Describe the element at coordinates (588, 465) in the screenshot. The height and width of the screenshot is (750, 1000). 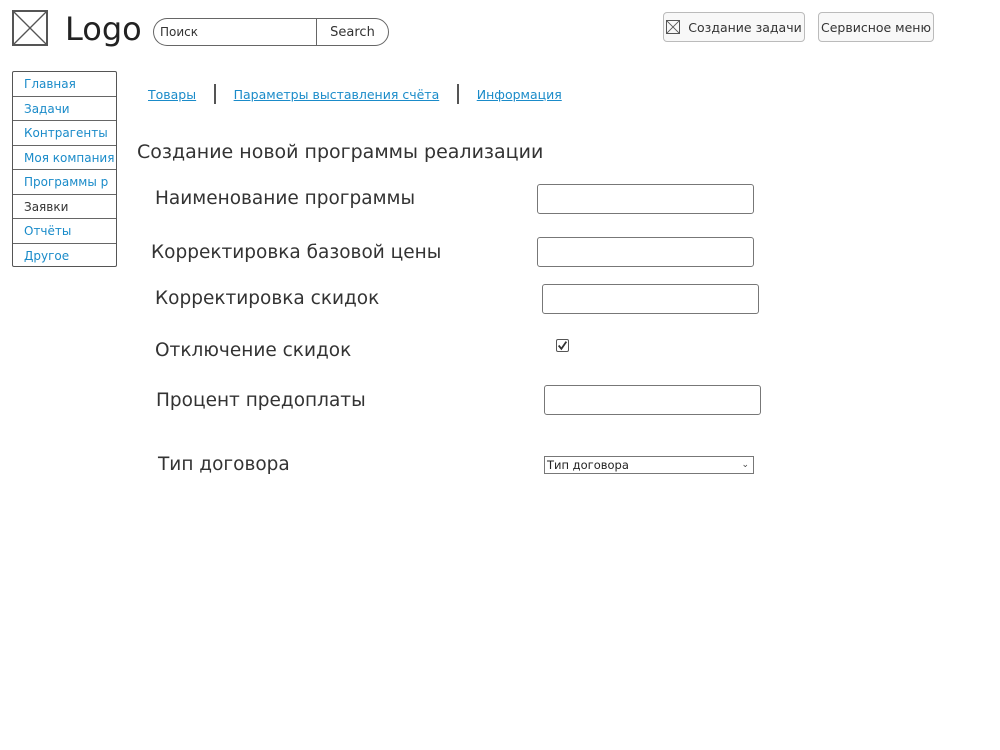
I see `contract-type-selected-value: Тип договора` at that location.